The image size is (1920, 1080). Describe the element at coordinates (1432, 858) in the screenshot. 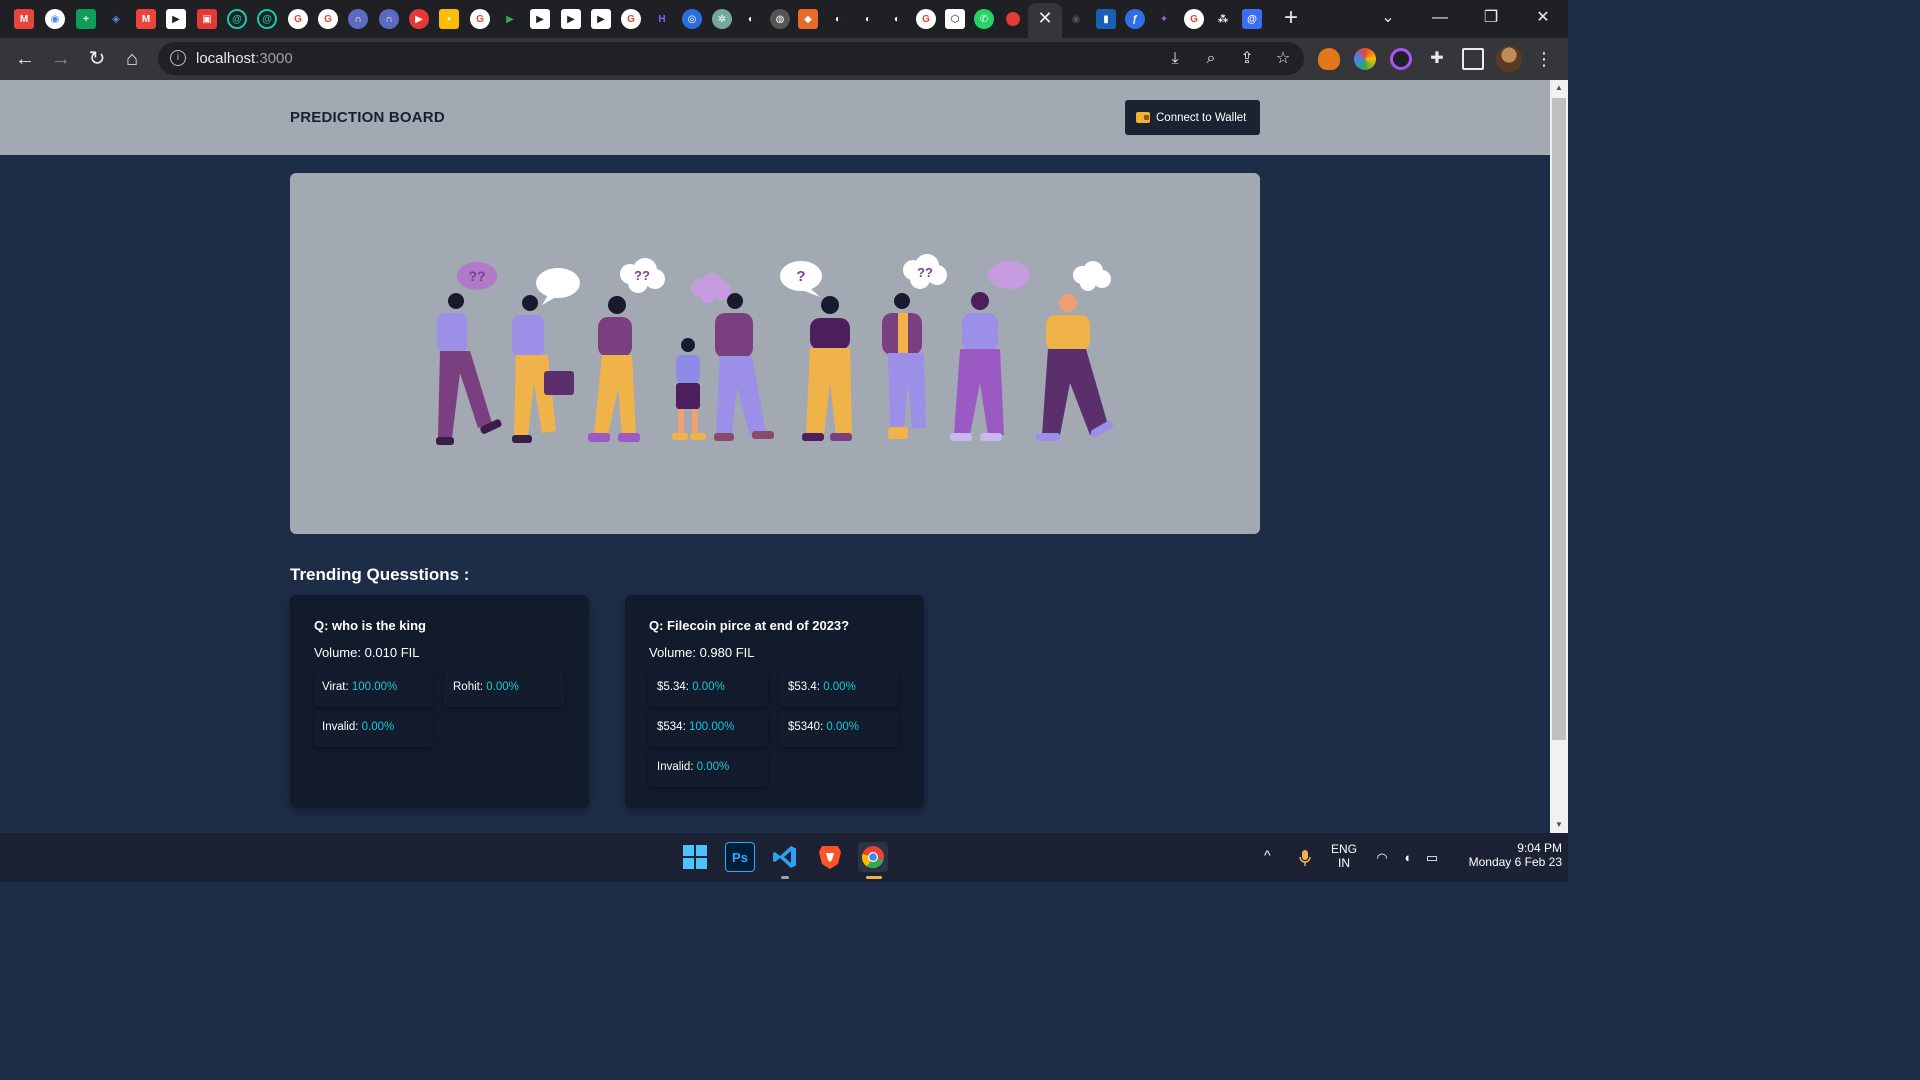

I see `battery-icon: ▭` at that location.